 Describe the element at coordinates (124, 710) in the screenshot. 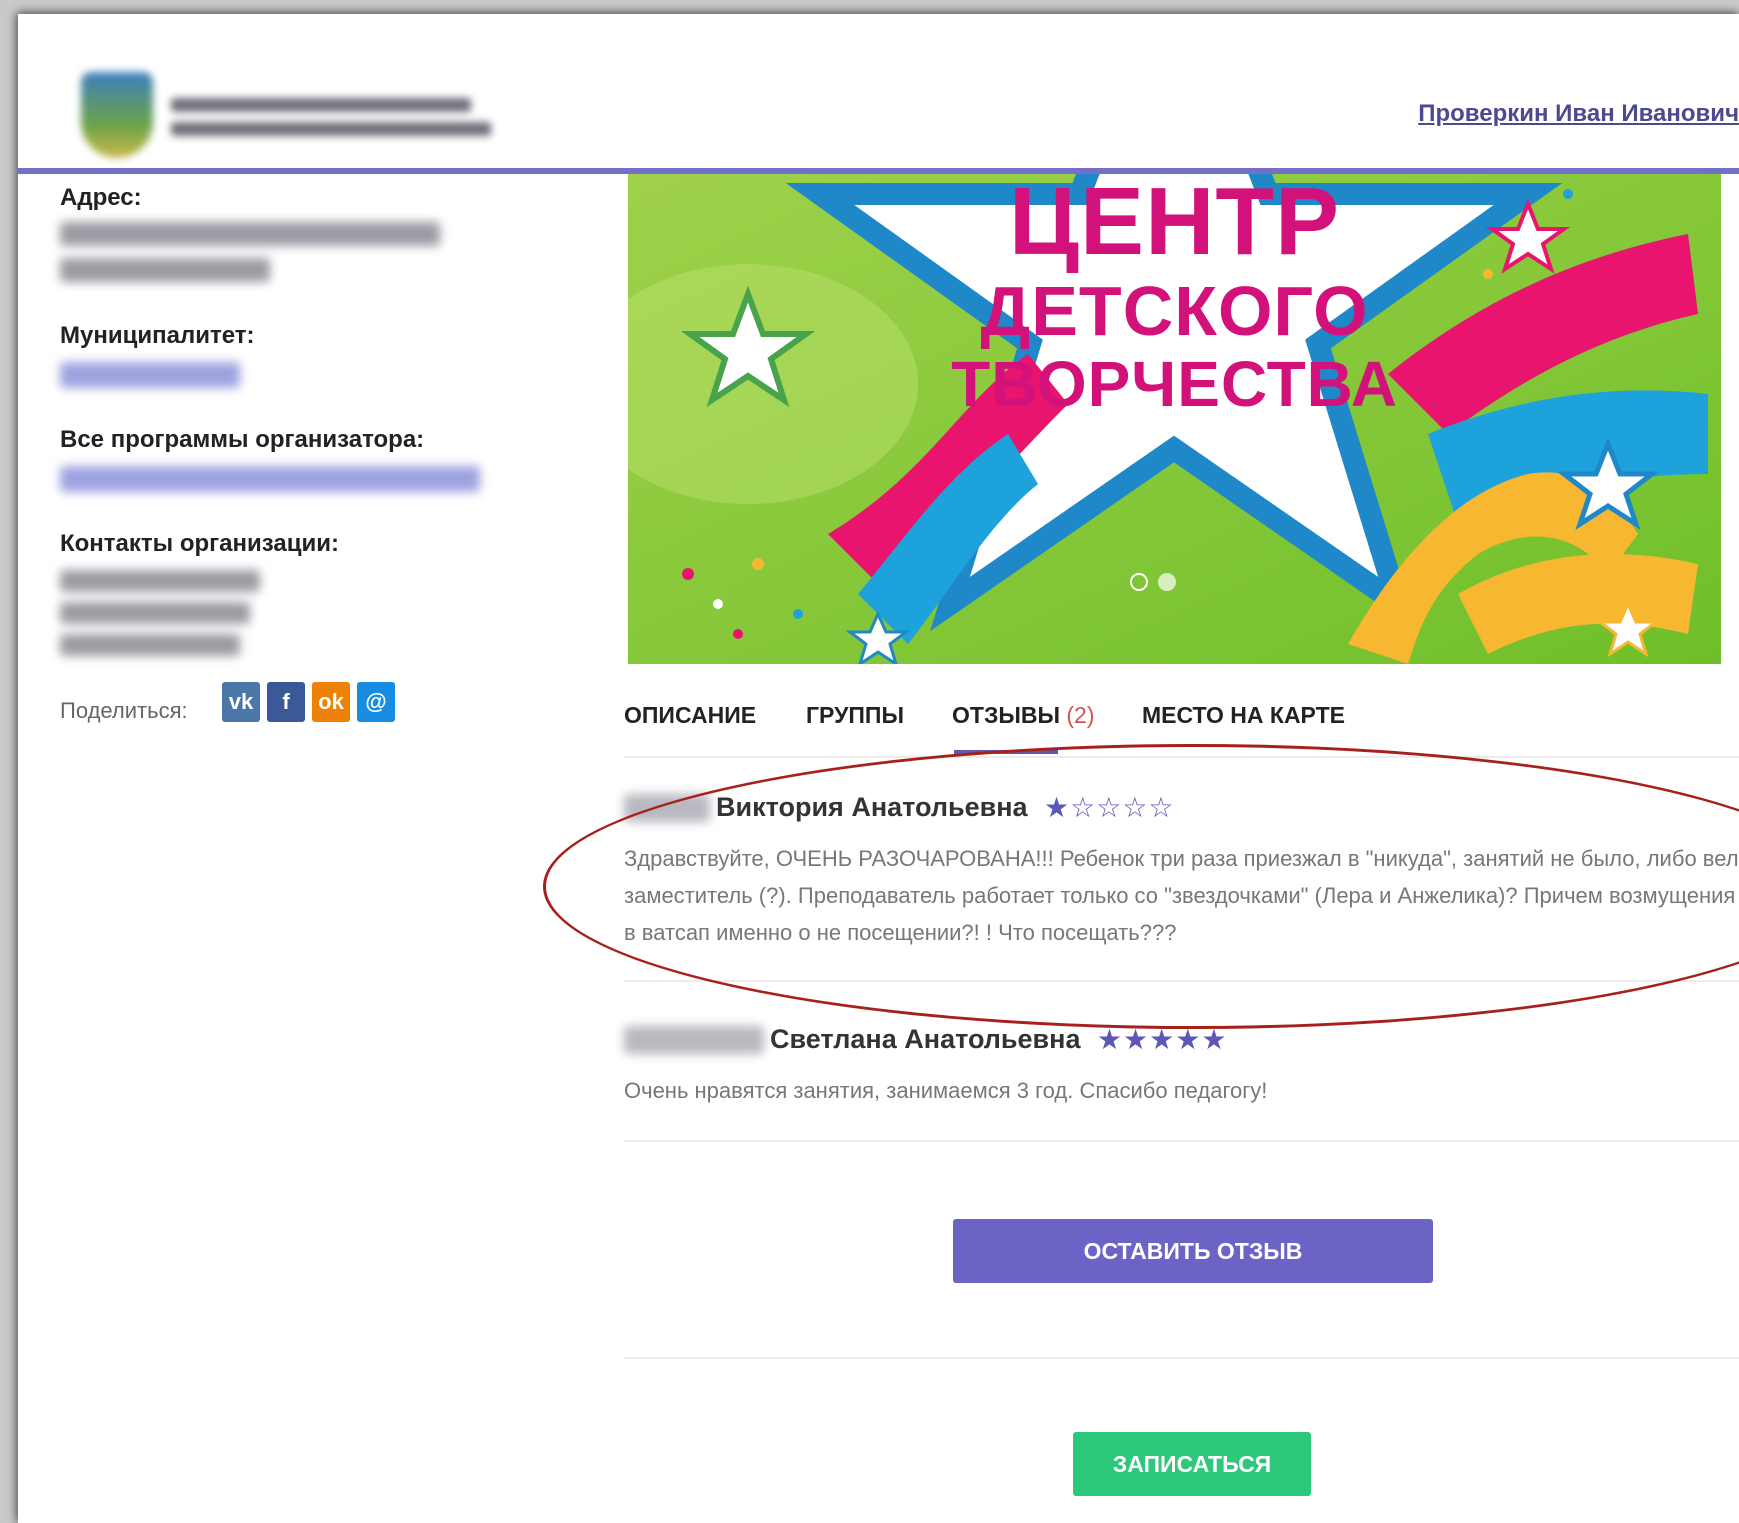

I see `share-label: Поделиться:` at that location.